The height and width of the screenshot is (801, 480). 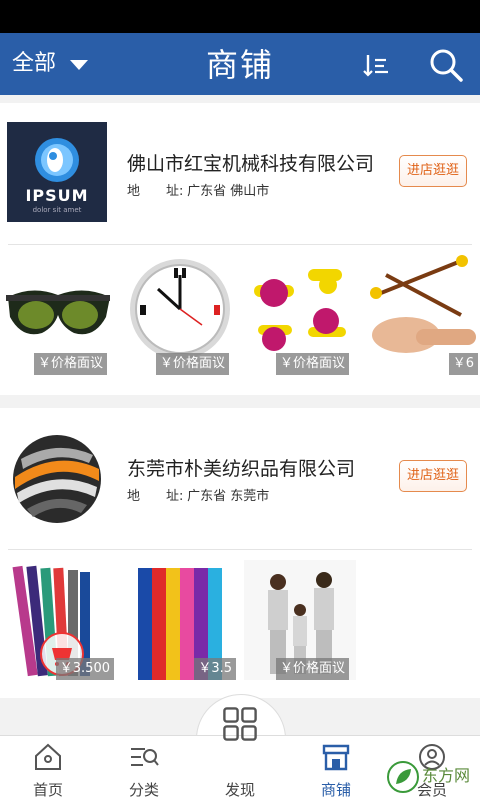 What do you see at coordinates (58, 620) in the screenshot?
I see `product-item: ￥3.500` at bounding box center [58, 620].